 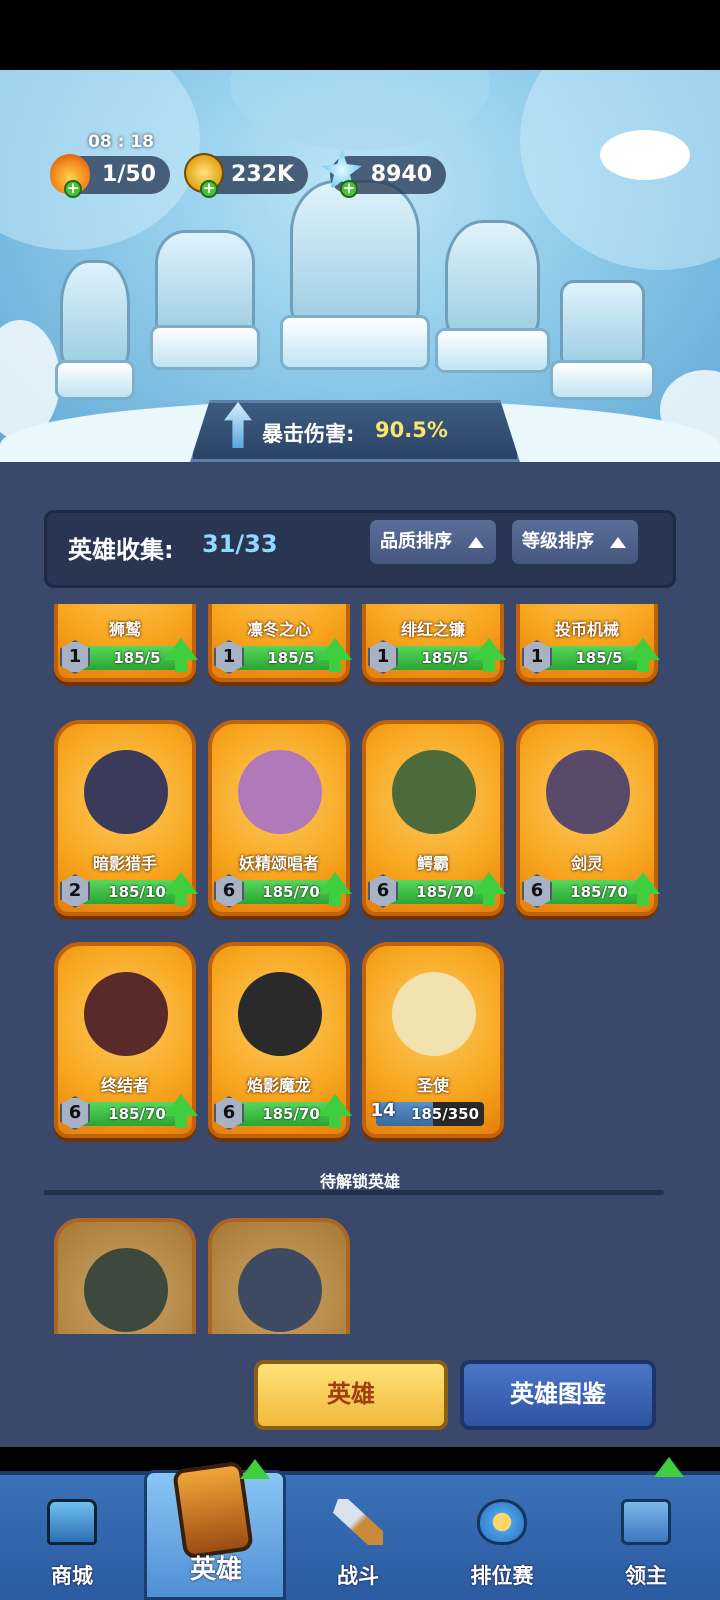 What do you see at coordinates (558, 541) in the screenshot?
I see `sort-level-label: 等级排序` at bounding box center [558, 541].